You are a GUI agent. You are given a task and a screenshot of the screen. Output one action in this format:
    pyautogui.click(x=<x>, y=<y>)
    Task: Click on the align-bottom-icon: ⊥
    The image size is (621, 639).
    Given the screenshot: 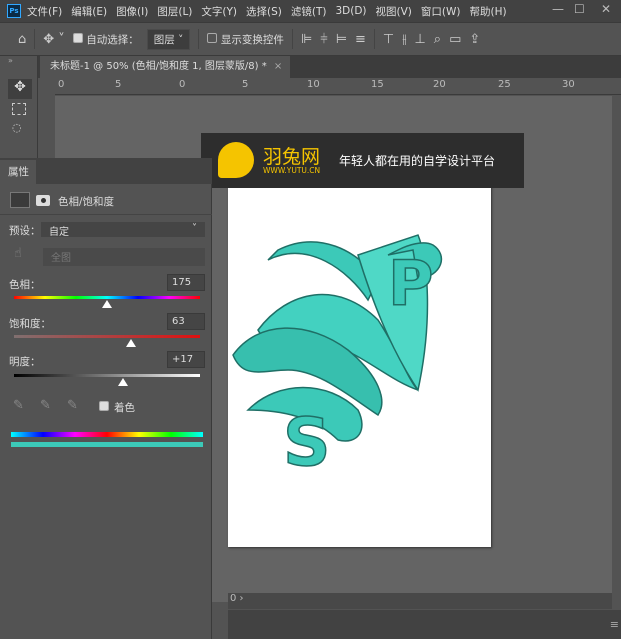 What is the action you would take?
    pyautogui.click(x=419, y=39)
    